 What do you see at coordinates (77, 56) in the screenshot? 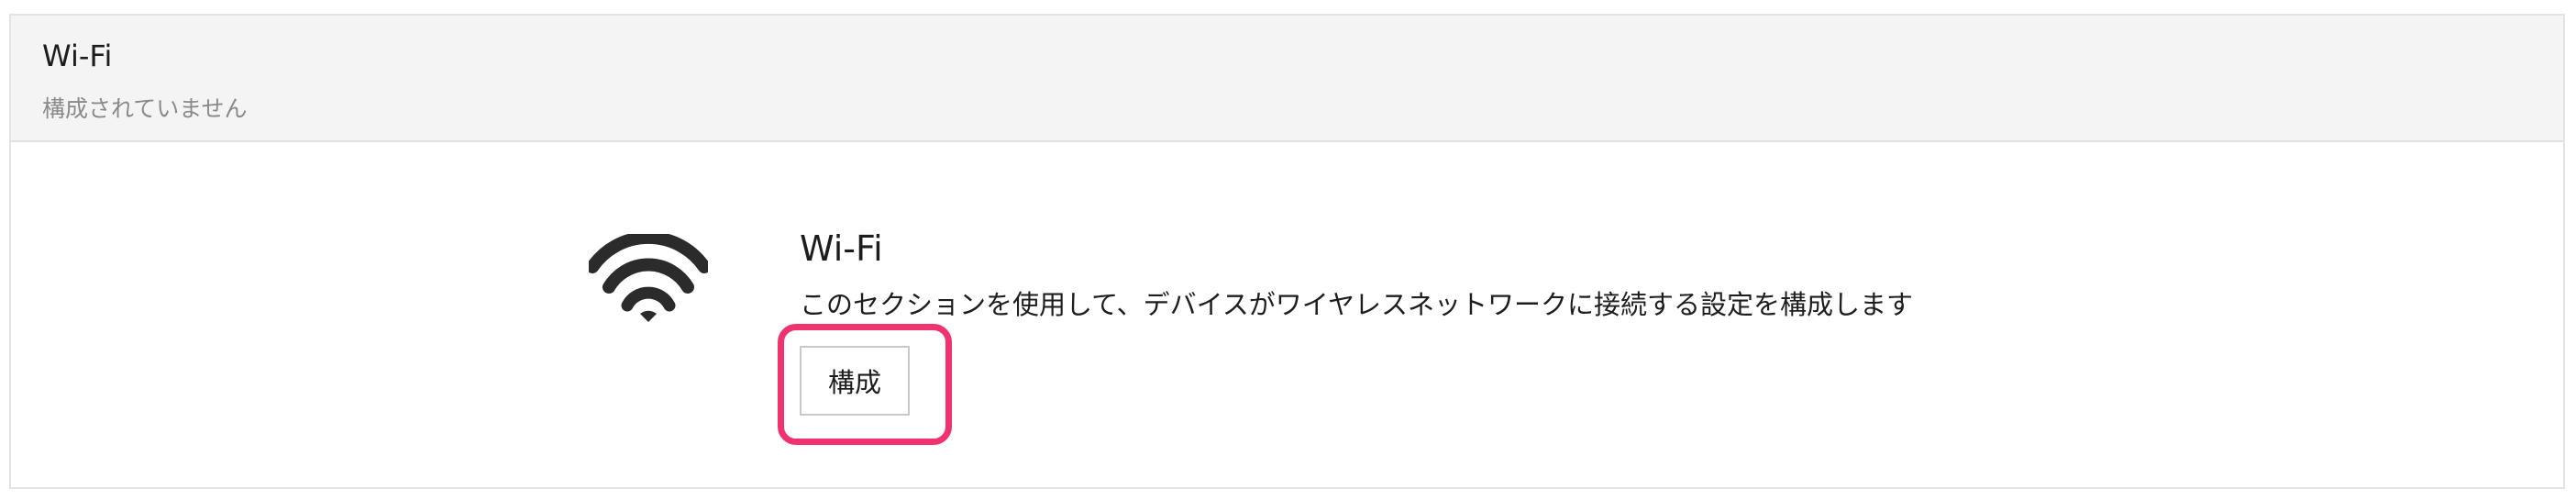
I see `panel-title: Wi-Fi` at bounding box center [77, 56].